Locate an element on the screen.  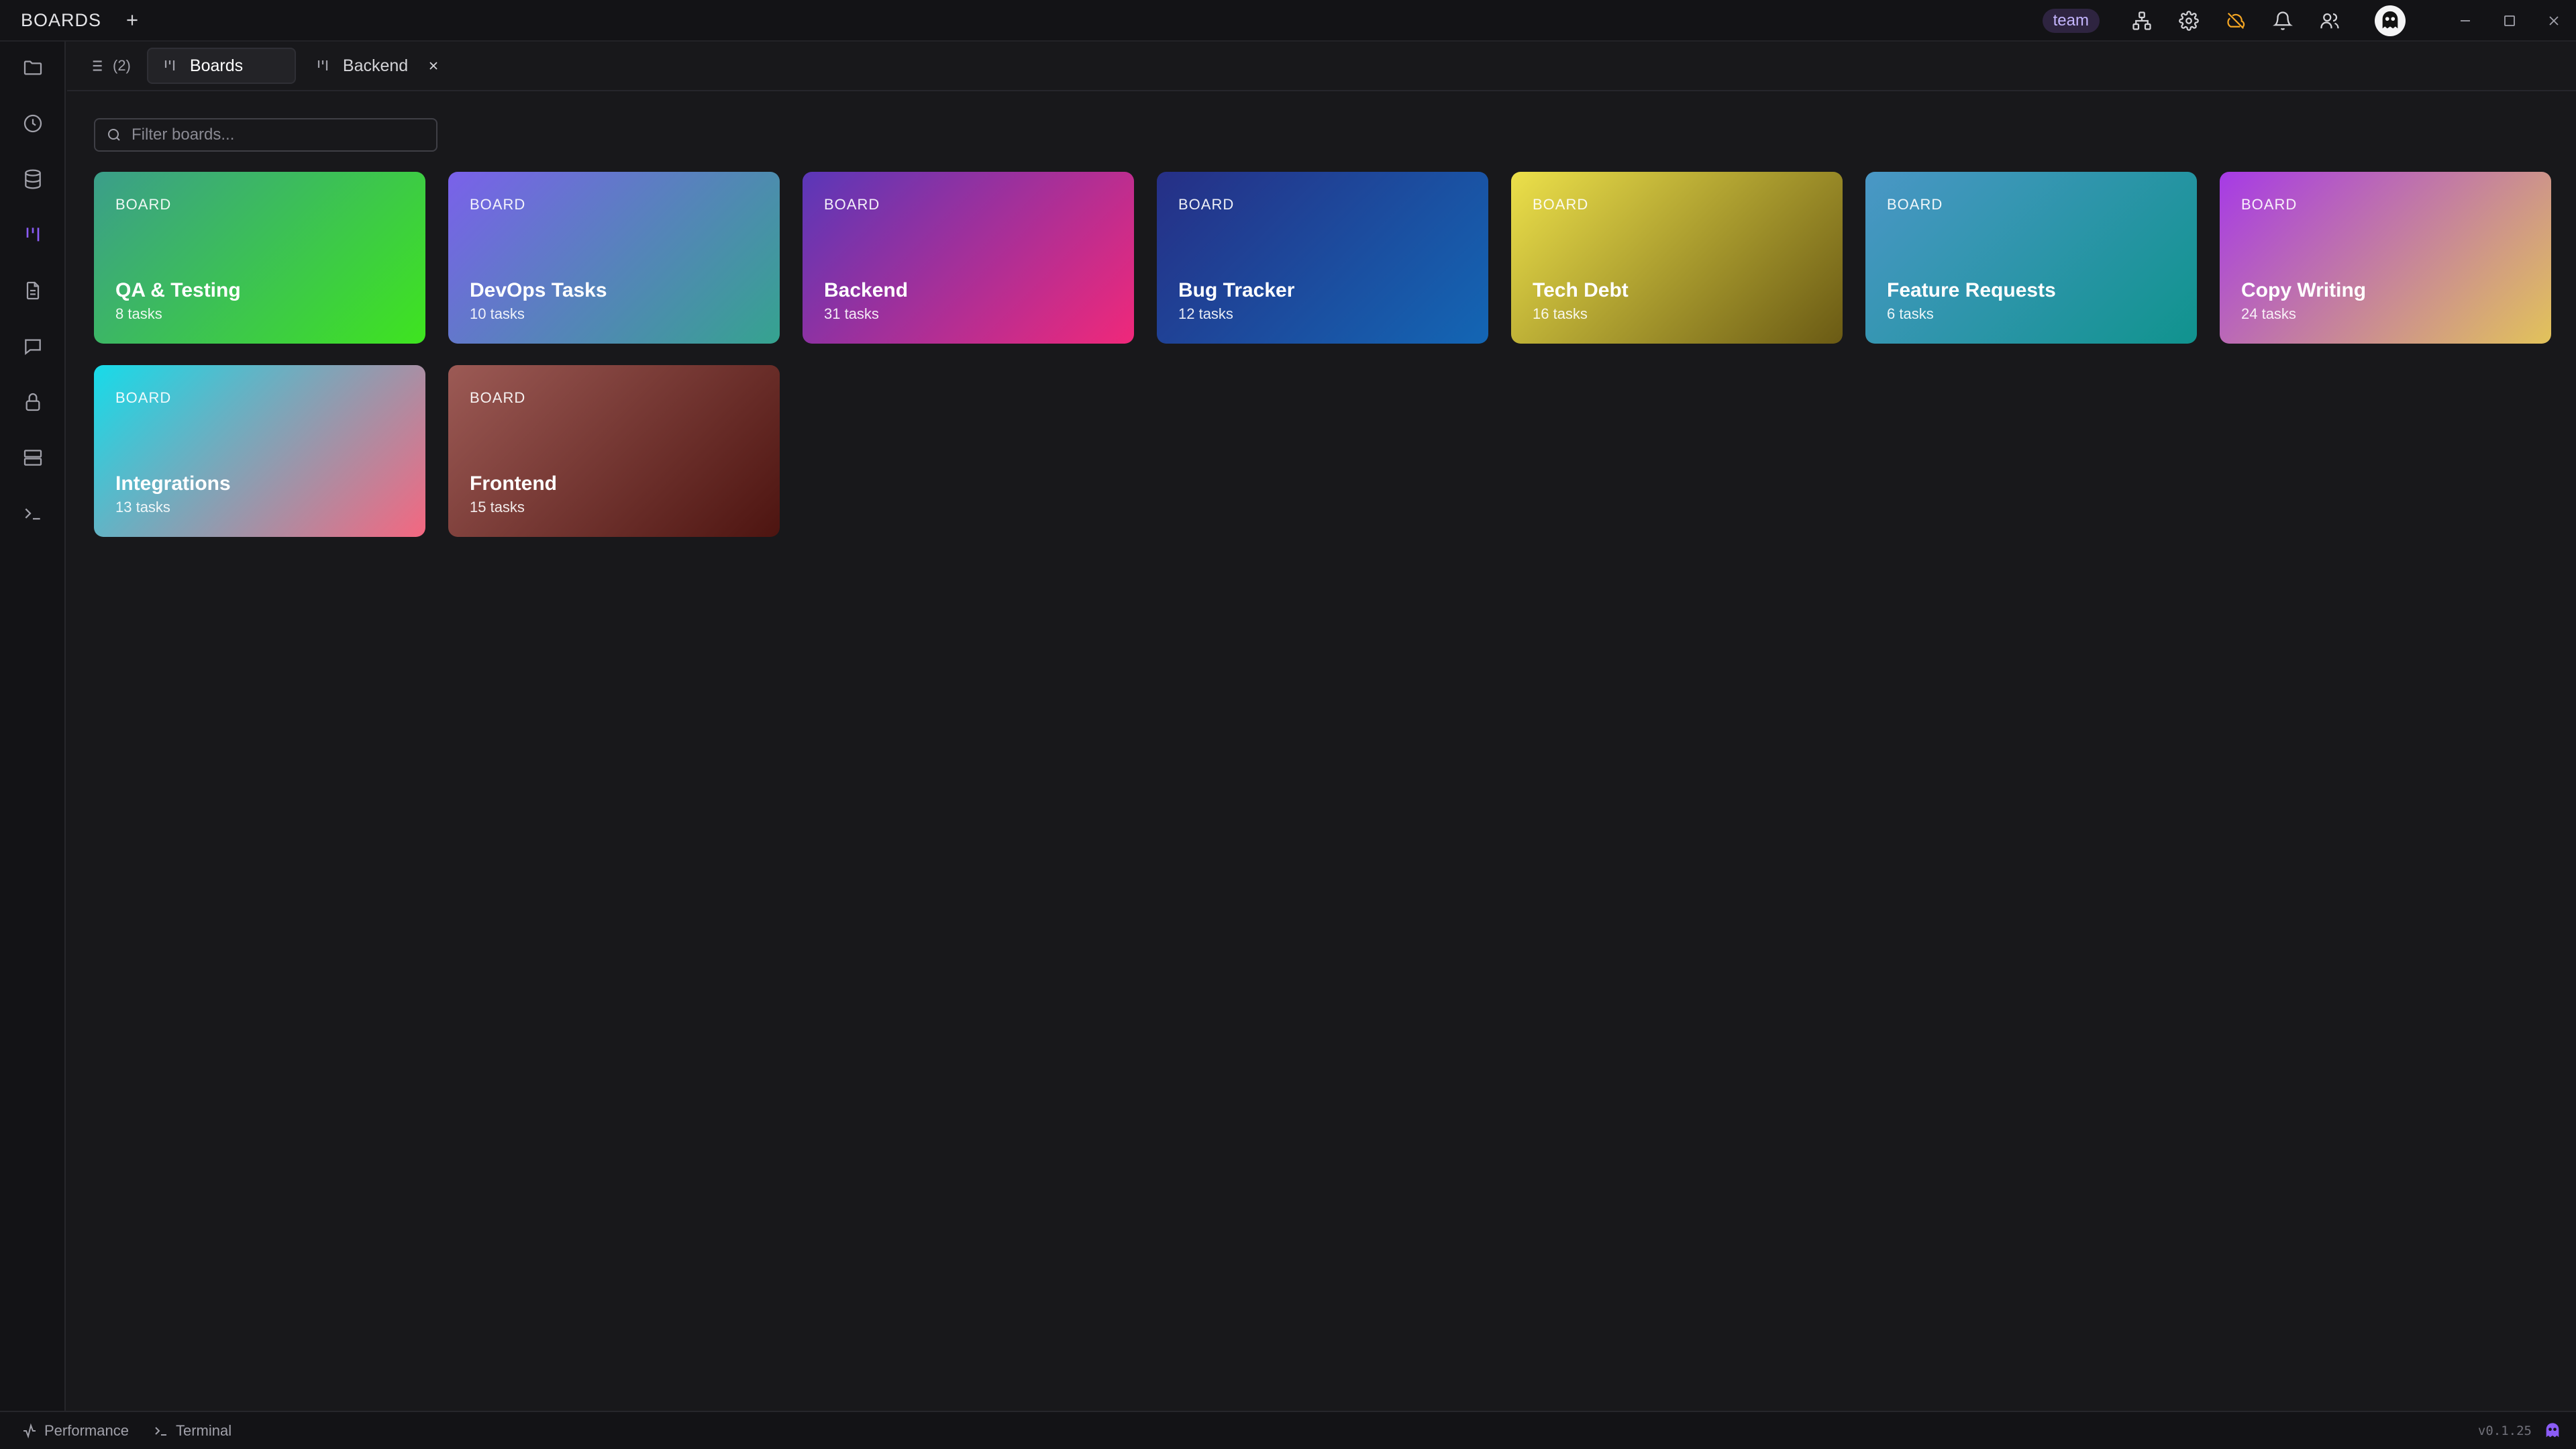
filter-boards-field is located at coordinates (265, 135).